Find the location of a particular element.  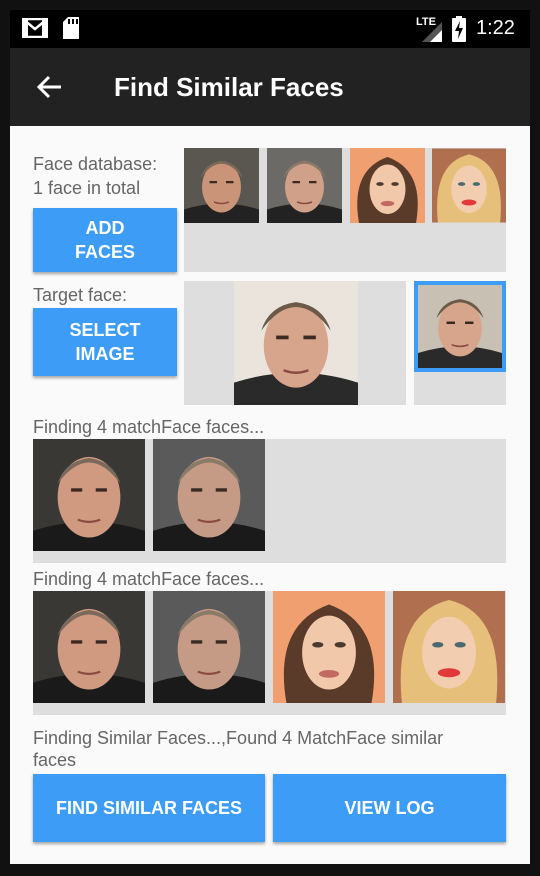

face-database-label: Face database: is located at coordinates (95, 164).